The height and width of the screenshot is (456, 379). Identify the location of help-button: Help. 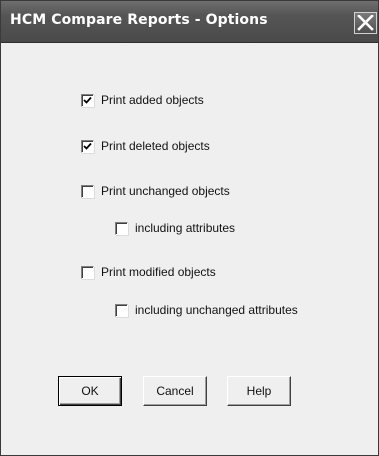
(259, 391).